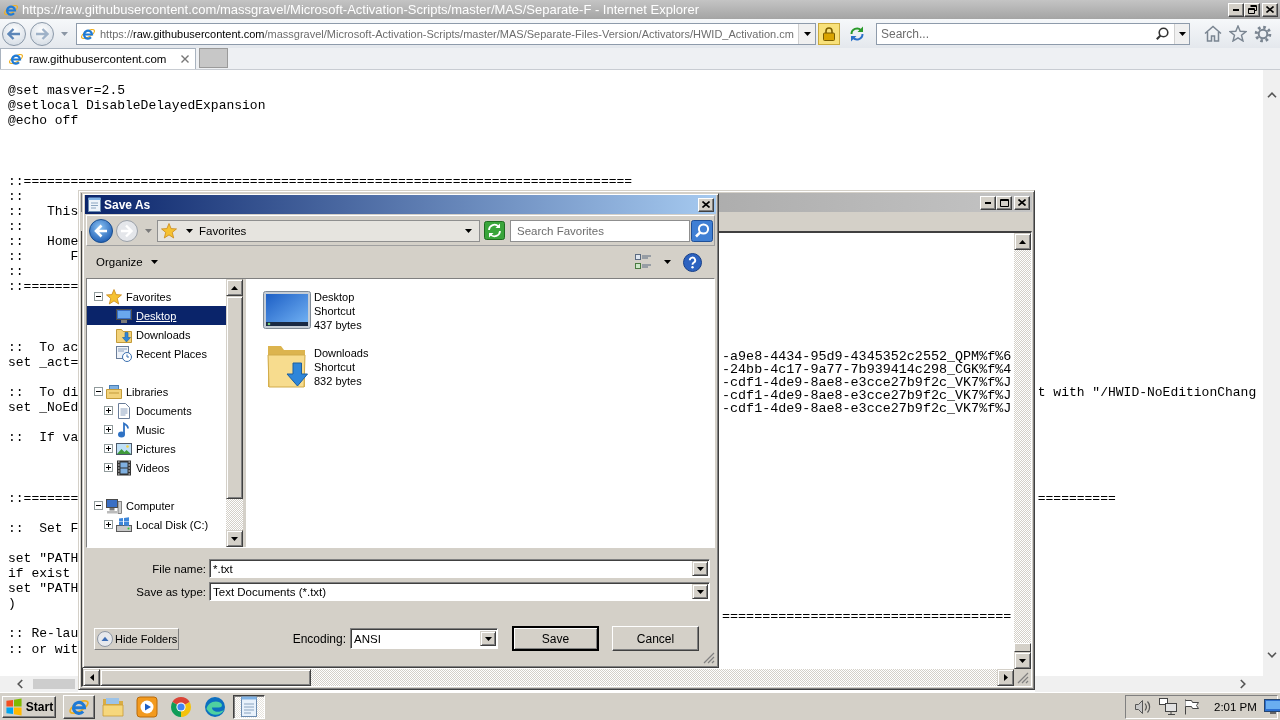  Describe the element at coordinates (140, 448) in the screenshot. I see `tree-item: Pictures` at that location.